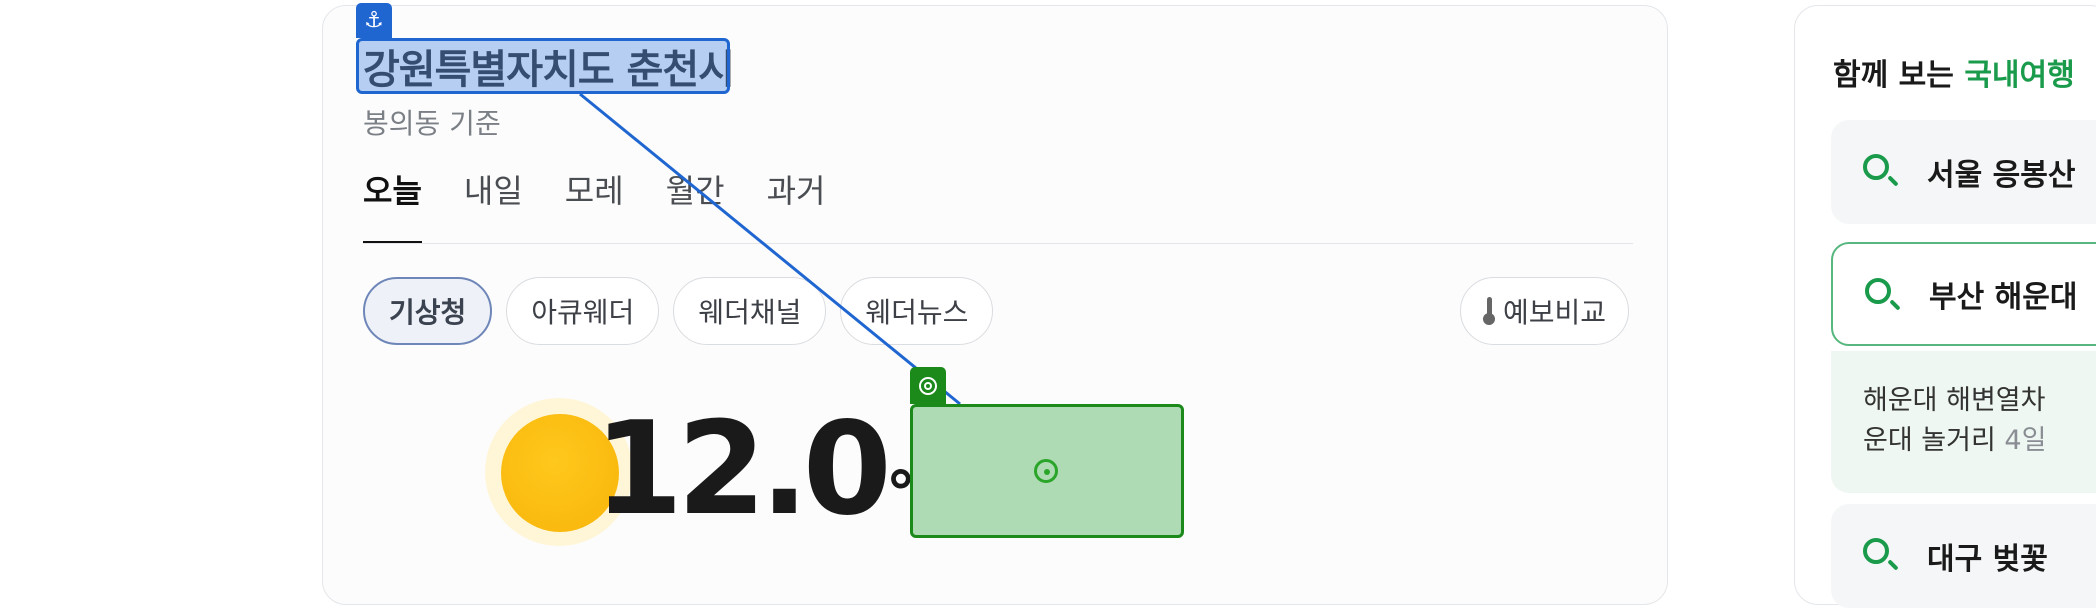 Image resolution: width=2096 pixels, height=608 pixels. What do you see at coordinates (917, 311) in the screenshot?
I see `source-chip-weathernews: 웨더뉴스` at bounding box center [917, 311].